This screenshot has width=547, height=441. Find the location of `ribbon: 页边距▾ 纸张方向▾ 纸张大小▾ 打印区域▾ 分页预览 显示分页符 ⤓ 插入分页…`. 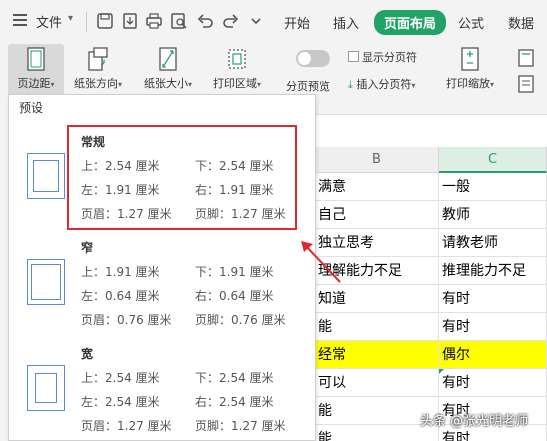

ribbon: 页边距▾ 纸张方向▾ 纸张大小▾ 打印区域▾ 分页预览 显示分页符 ⤓ 插入分页… is located at coordinates (273, 70).